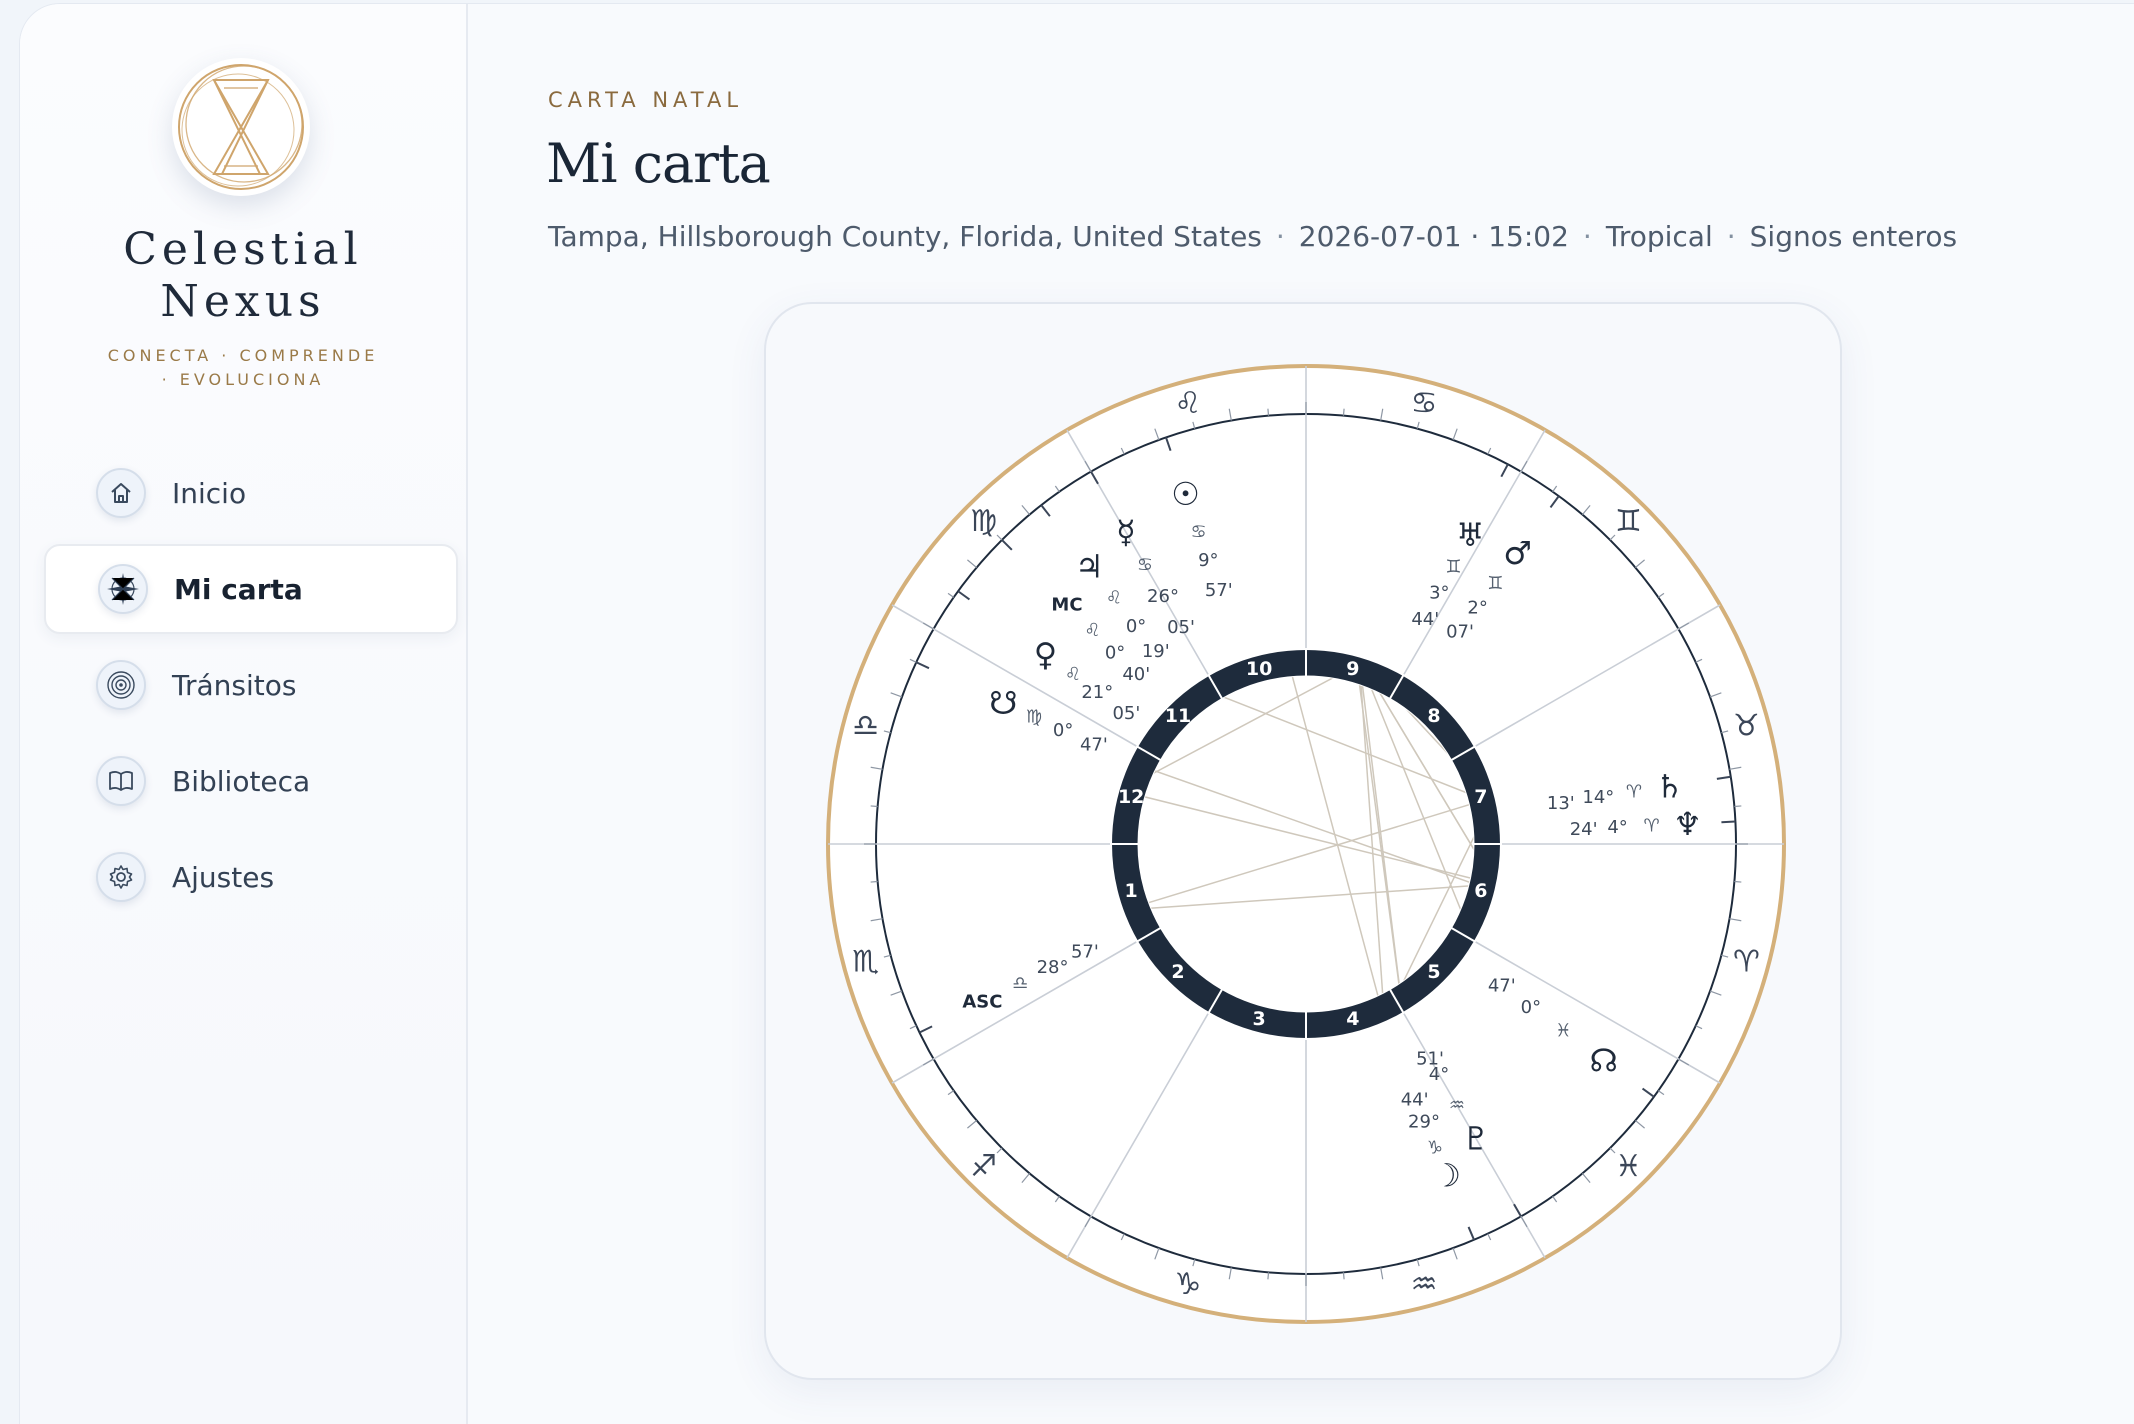 This screenshot has height=1424, width=2134. I want to click on sun-minute: 57', so click(1219, 590).